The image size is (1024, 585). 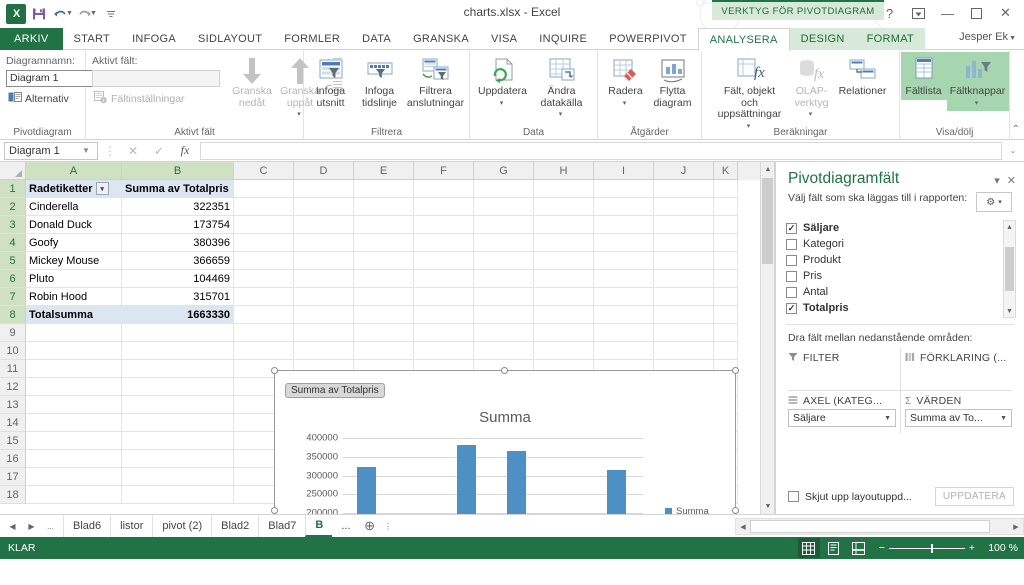 I want to click on field-item-saljare: ✓ Säljare, so click(x=901, y=228).